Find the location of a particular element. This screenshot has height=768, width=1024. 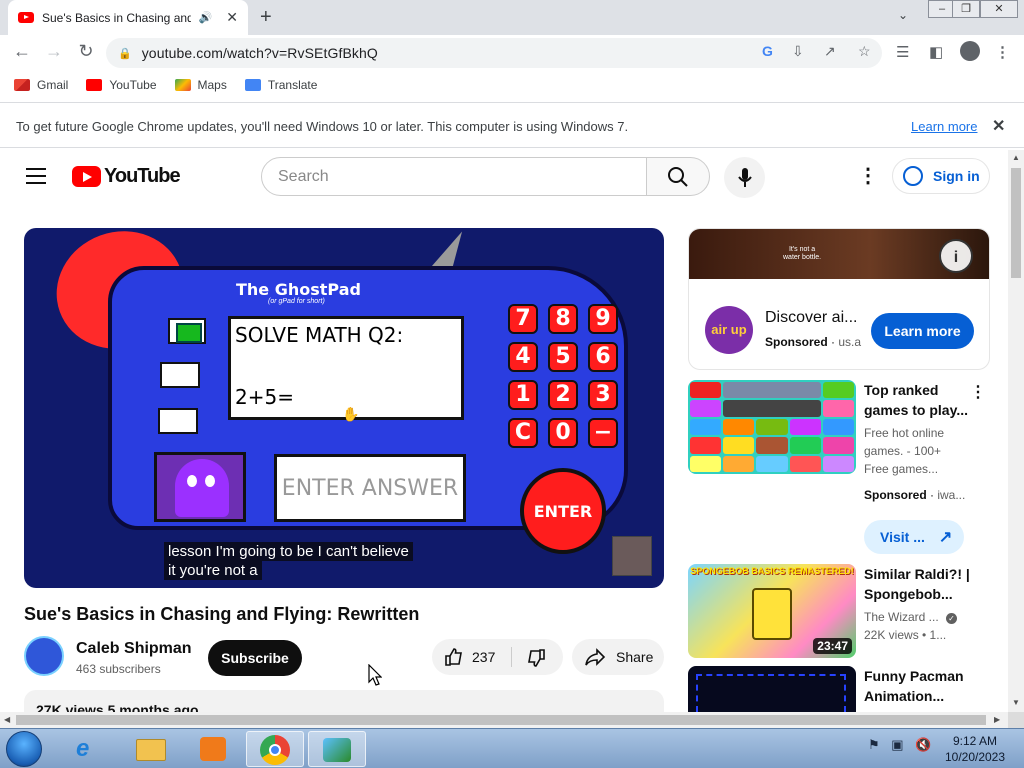

taskbar-network-app is located at coordinates (337, 749).